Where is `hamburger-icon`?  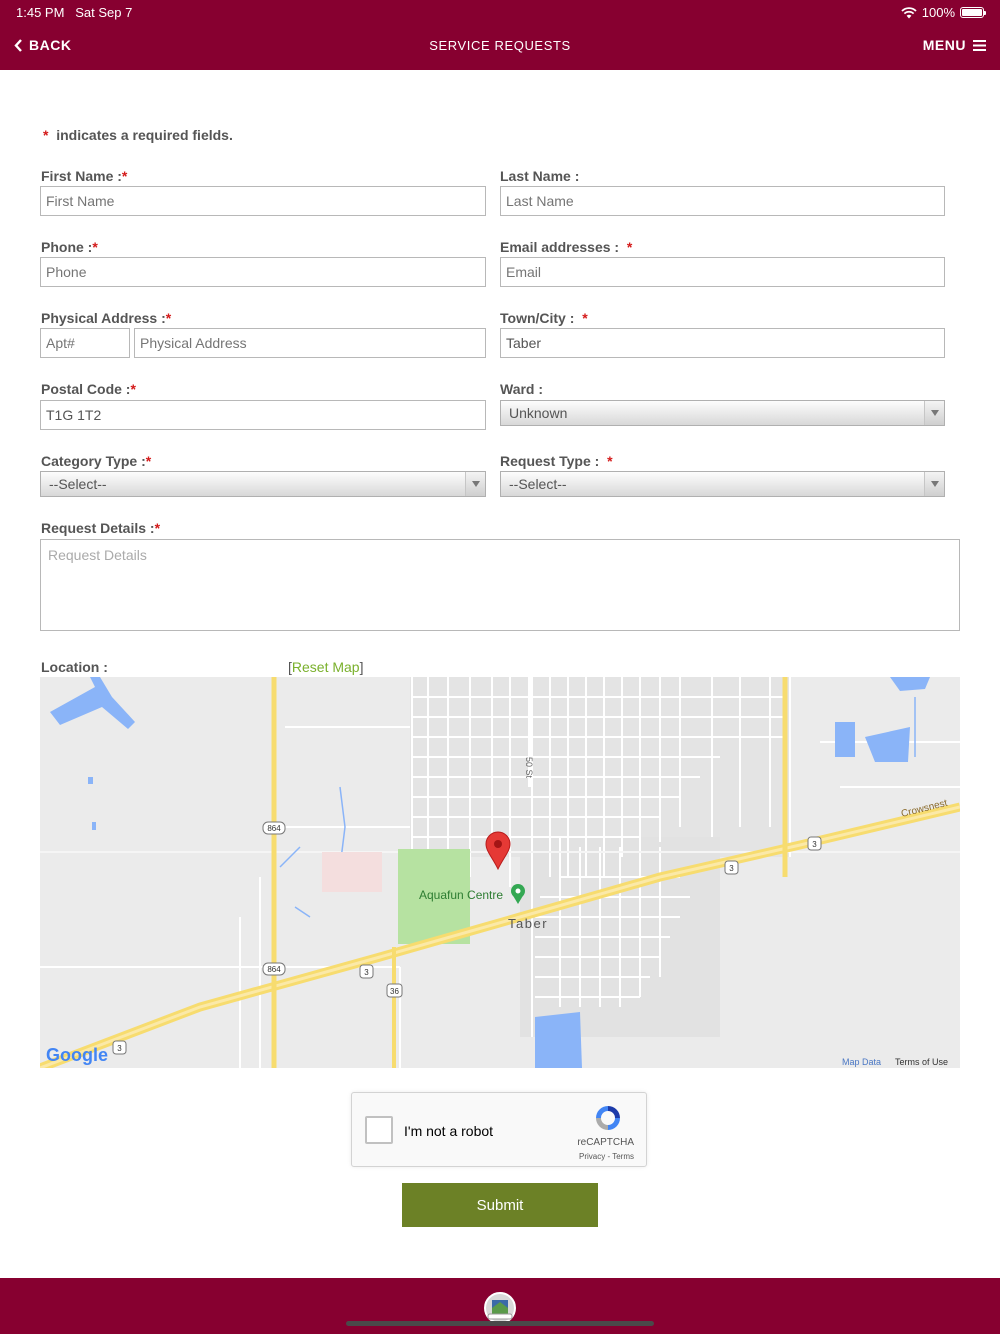
hamburger-icon is located at coordinates (979, 45).